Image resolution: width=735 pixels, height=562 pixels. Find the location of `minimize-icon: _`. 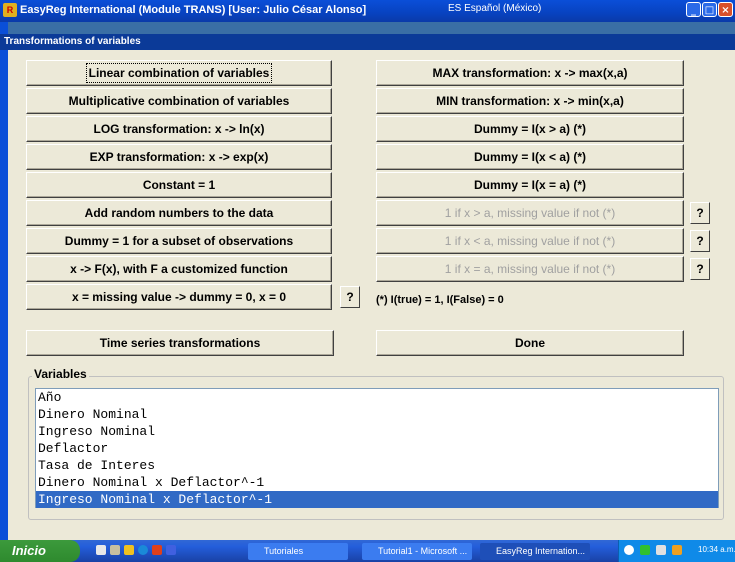

minimize-icon: _ is located at coordinates (693, 9).